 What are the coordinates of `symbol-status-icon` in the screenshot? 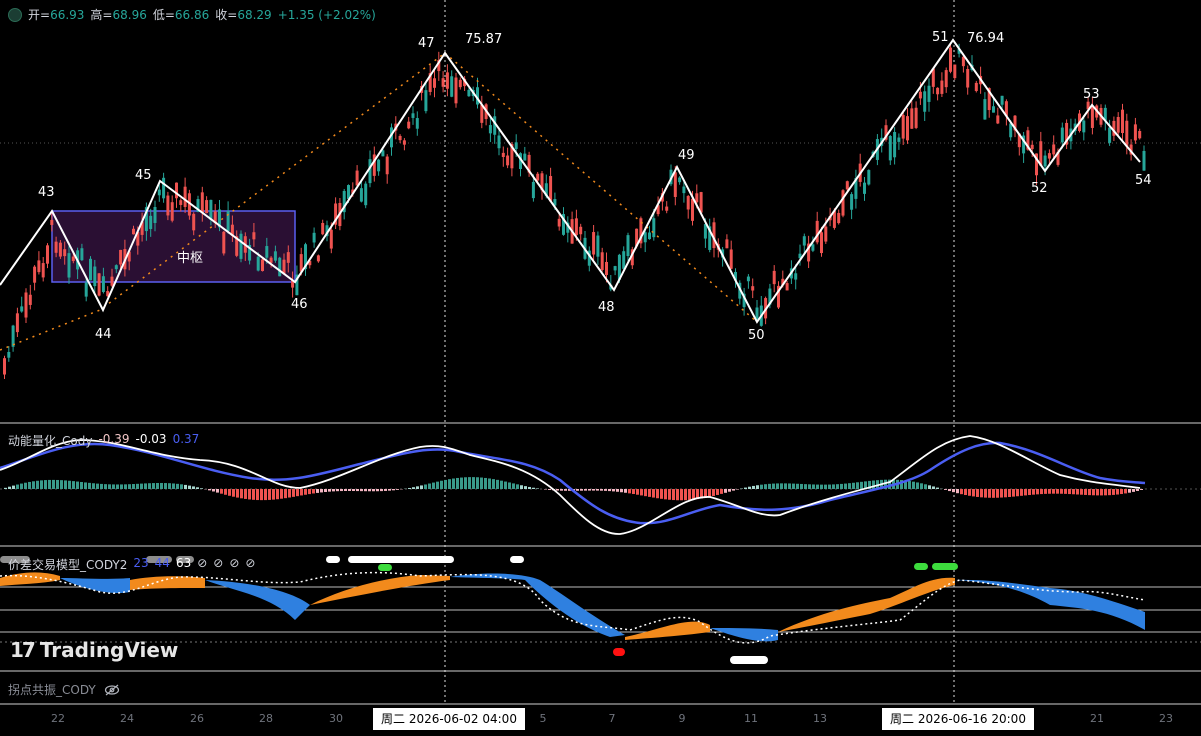 It's located at (15, 15).